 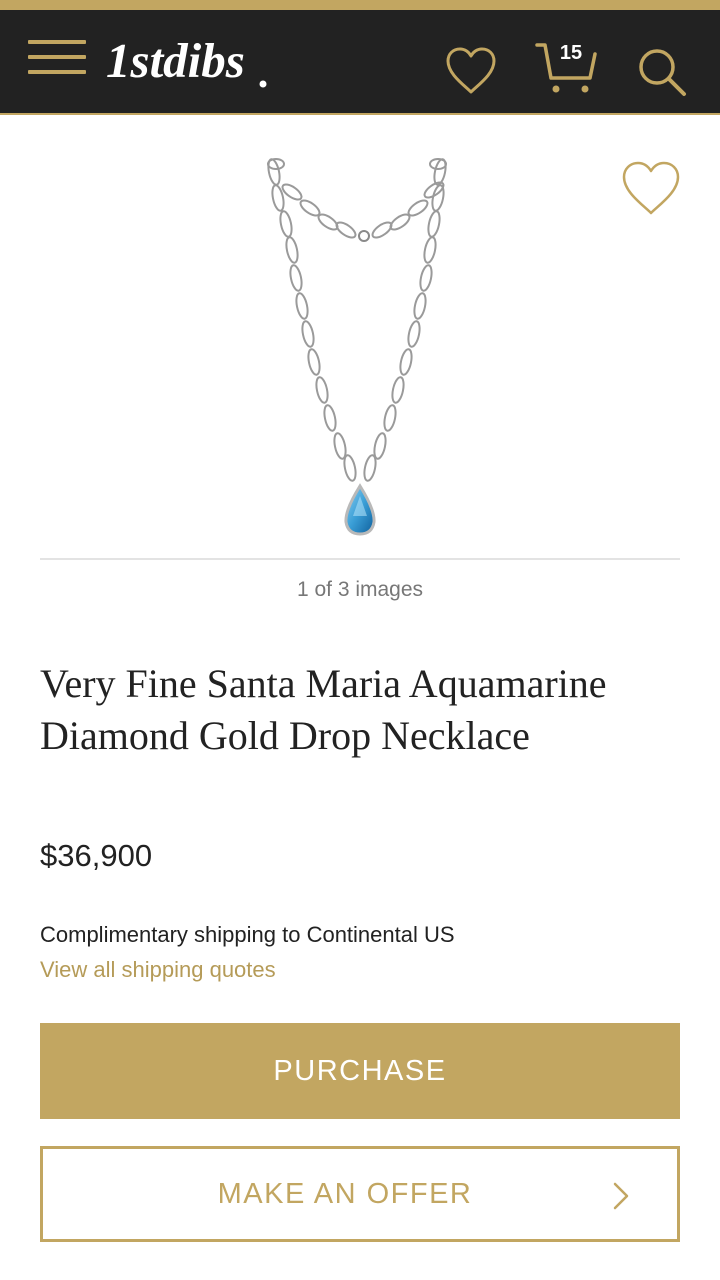 I want to click on site-logo: 1stdibs, so click(x=175, y=60).